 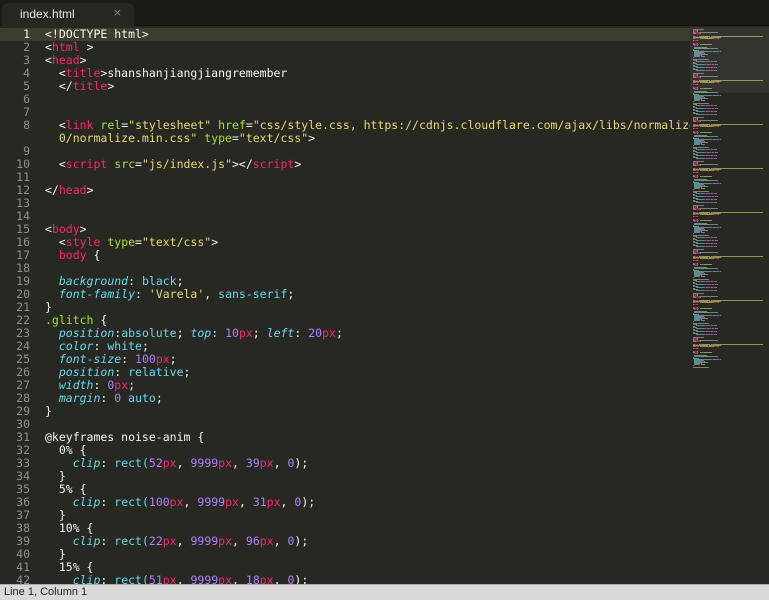 What do you see at coordinates (190, 579) in the screenshot?
I see `code-line: clip: rect(51px, 9999px, 18px, 0);` at bounding box center [190, 579].